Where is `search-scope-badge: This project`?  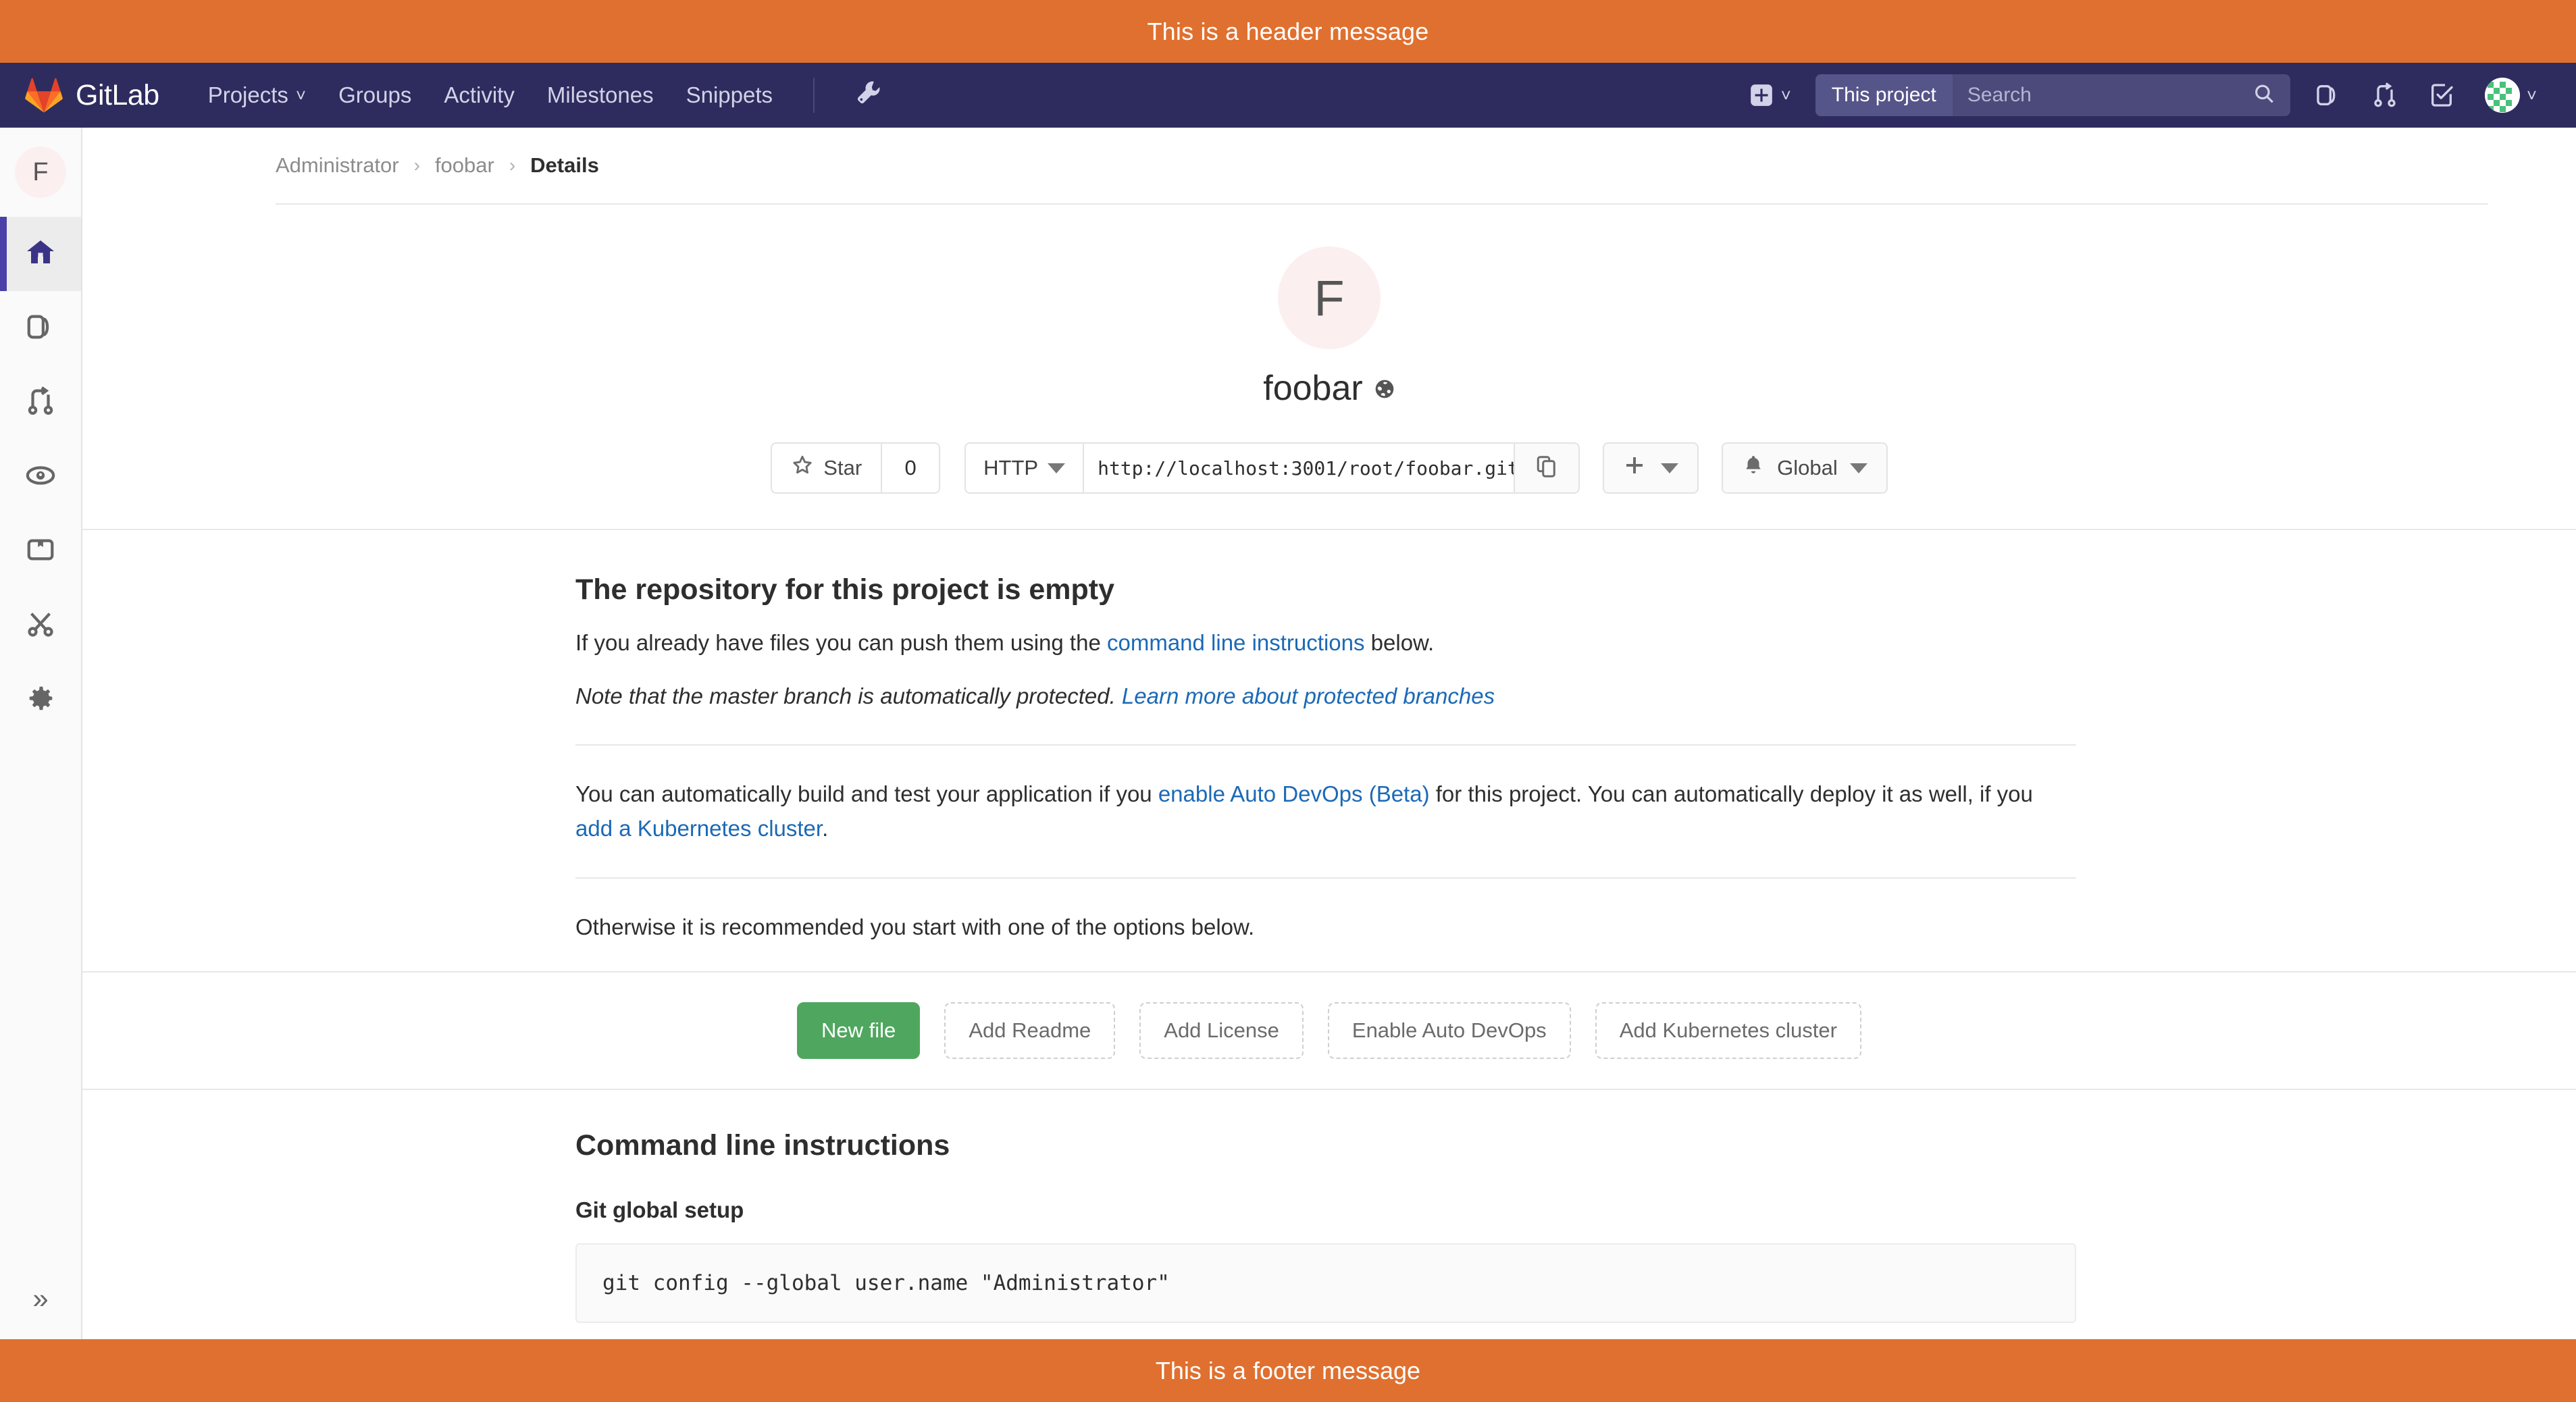 search-scope-badge: This project is located at coordinates (1884, 95).